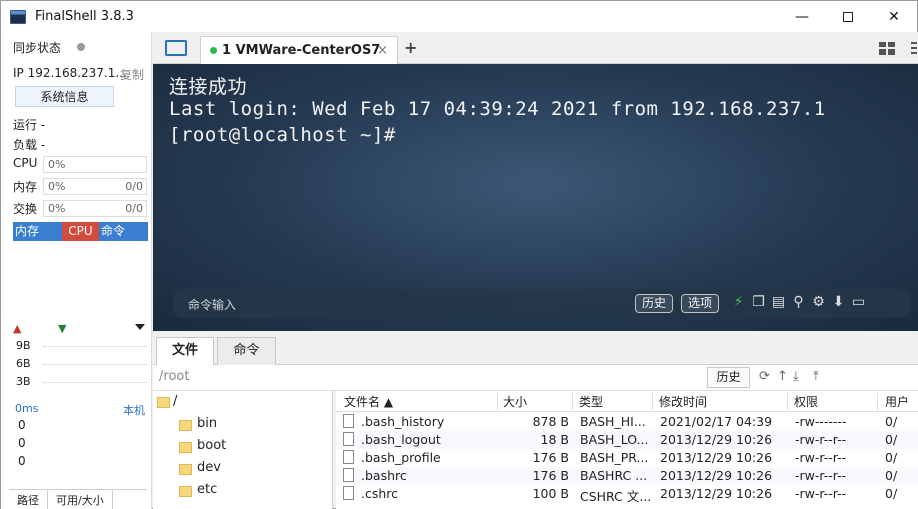 Image resolution: width=918 pixels, height=509 pixels. What do you see at coordinates (914, 48) in the screenshot?
I see `menu-icon` at bounding box center [914, 48].